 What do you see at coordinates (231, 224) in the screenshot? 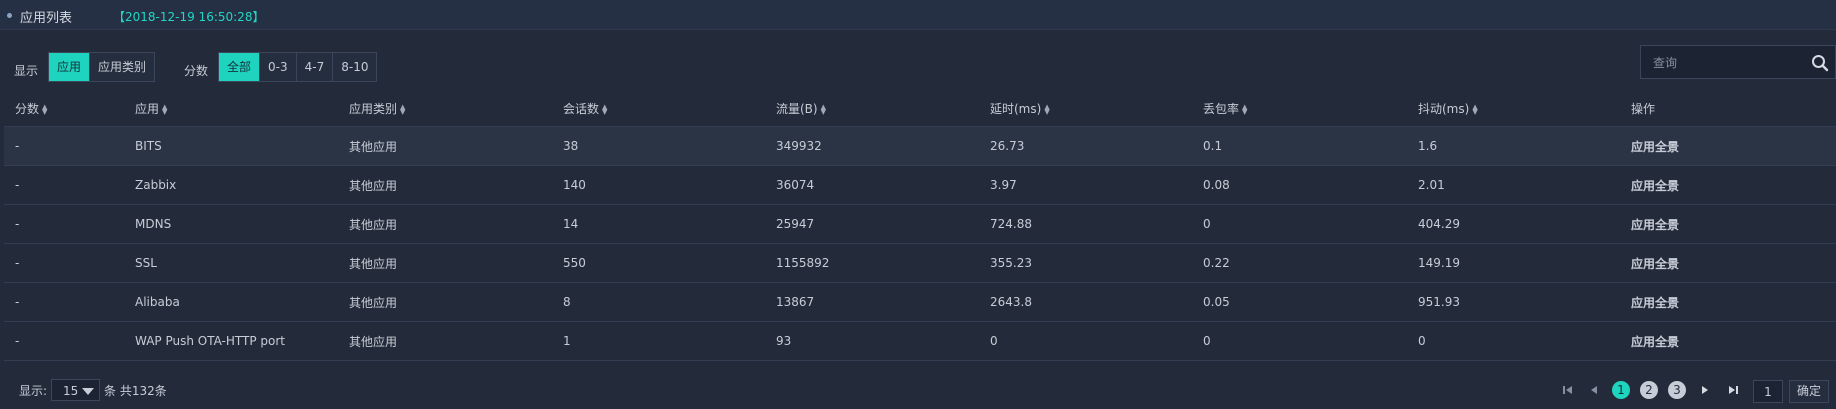
I see `cell-app: MDNS` at bounding box center [231, 224].